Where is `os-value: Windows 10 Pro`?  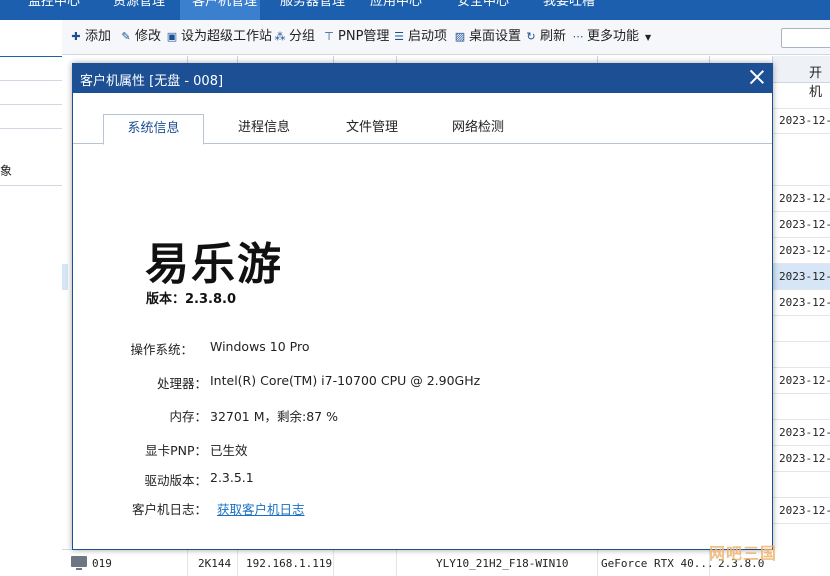 os-value: Windows 10 Pro is located at coordinates (260, 346).